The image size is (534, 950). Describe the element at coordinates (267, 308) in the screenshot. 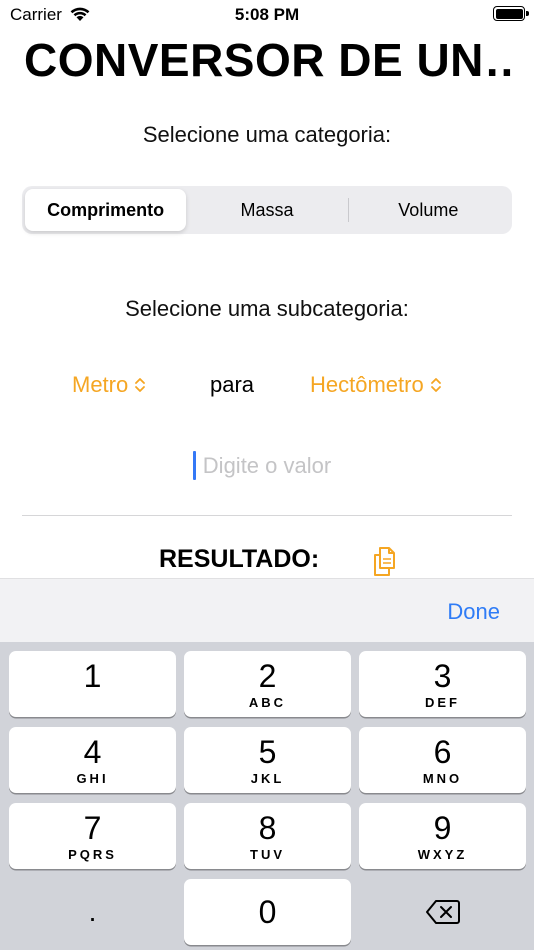

I see `subcategory-prompt: Selecione uma subcategoria:` at that location.